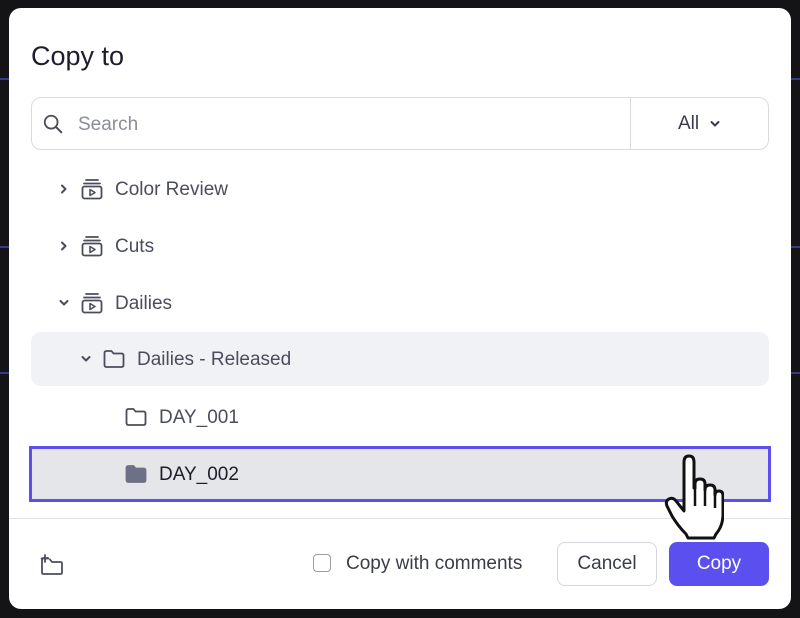 The width and height of the screenshot is (800, 618). What do you see at coordinates (214, 359) in the screenshot?
I see `tree-item-label: Dailies - Released` at bounding box center [214, 359].